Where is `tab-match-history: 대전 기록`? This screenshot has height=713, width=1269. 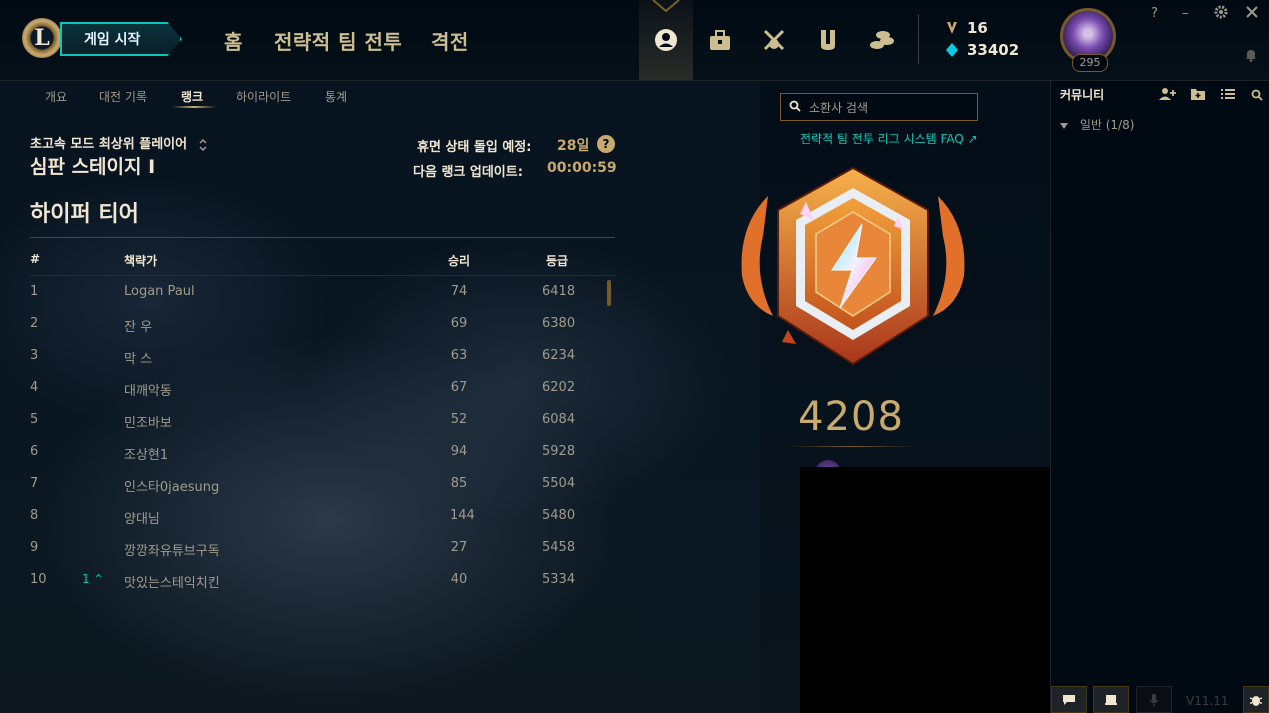 tab-match-history: 대전 기록 is located at coordinates (123, 96).